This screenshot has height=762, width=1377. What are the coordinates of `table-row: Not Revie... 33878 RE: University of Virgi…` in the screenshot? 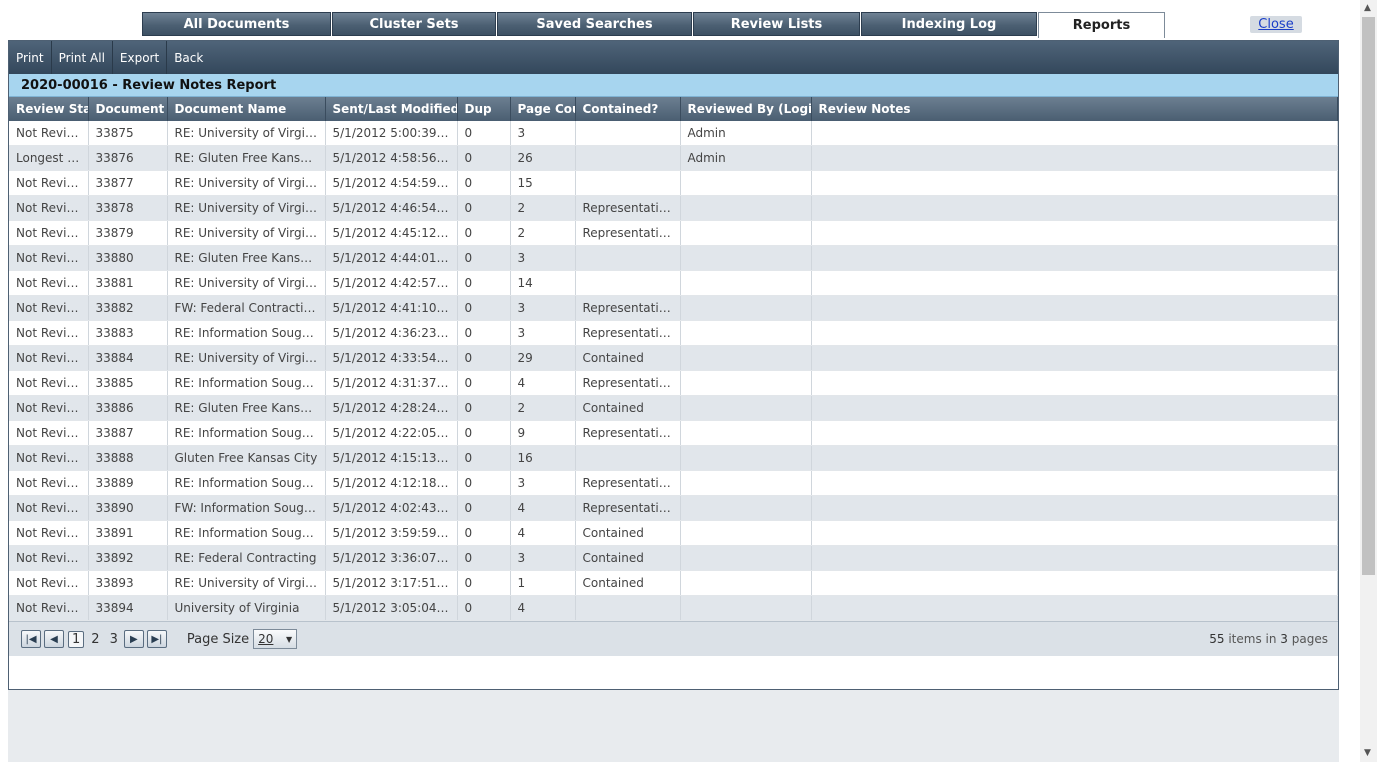 It's located at (673, 208).